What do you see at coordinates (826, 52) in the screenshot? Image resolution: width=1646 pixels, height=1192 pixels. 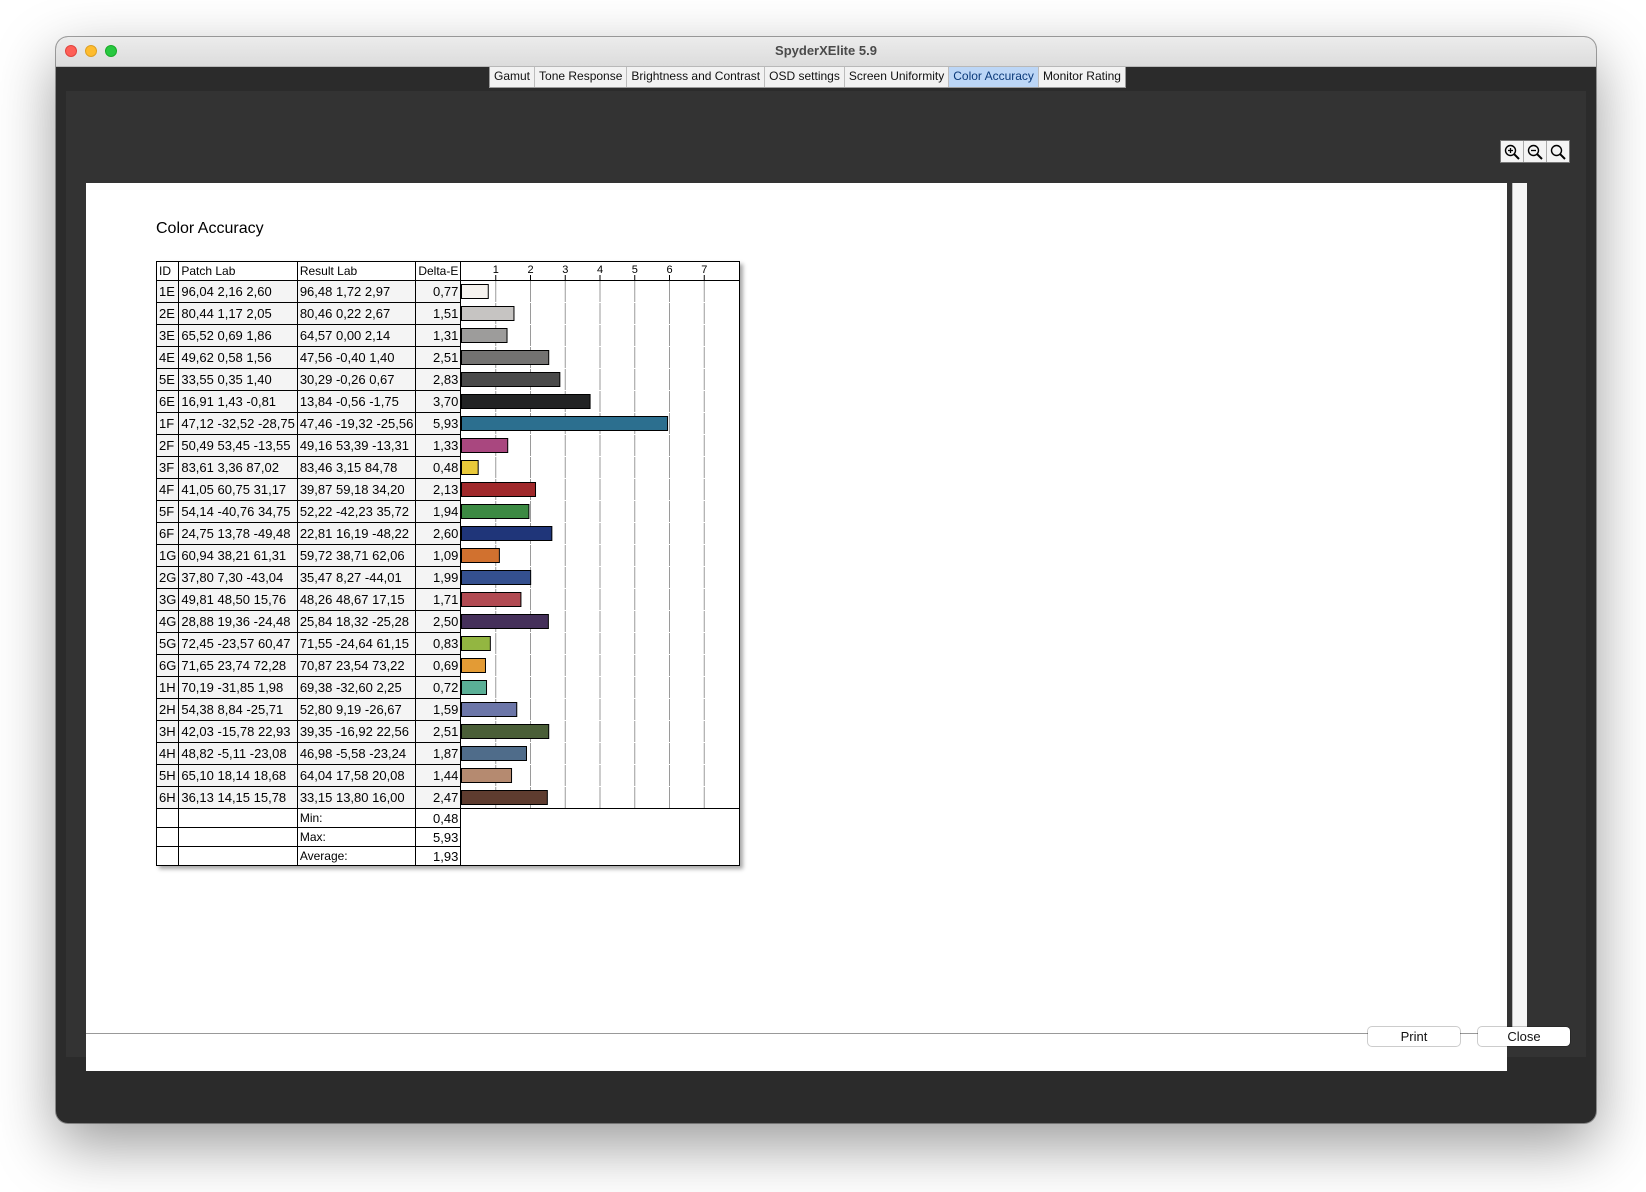 I see `title-bar: SpyderXElite 5.9` at bounding box center [826, 52].